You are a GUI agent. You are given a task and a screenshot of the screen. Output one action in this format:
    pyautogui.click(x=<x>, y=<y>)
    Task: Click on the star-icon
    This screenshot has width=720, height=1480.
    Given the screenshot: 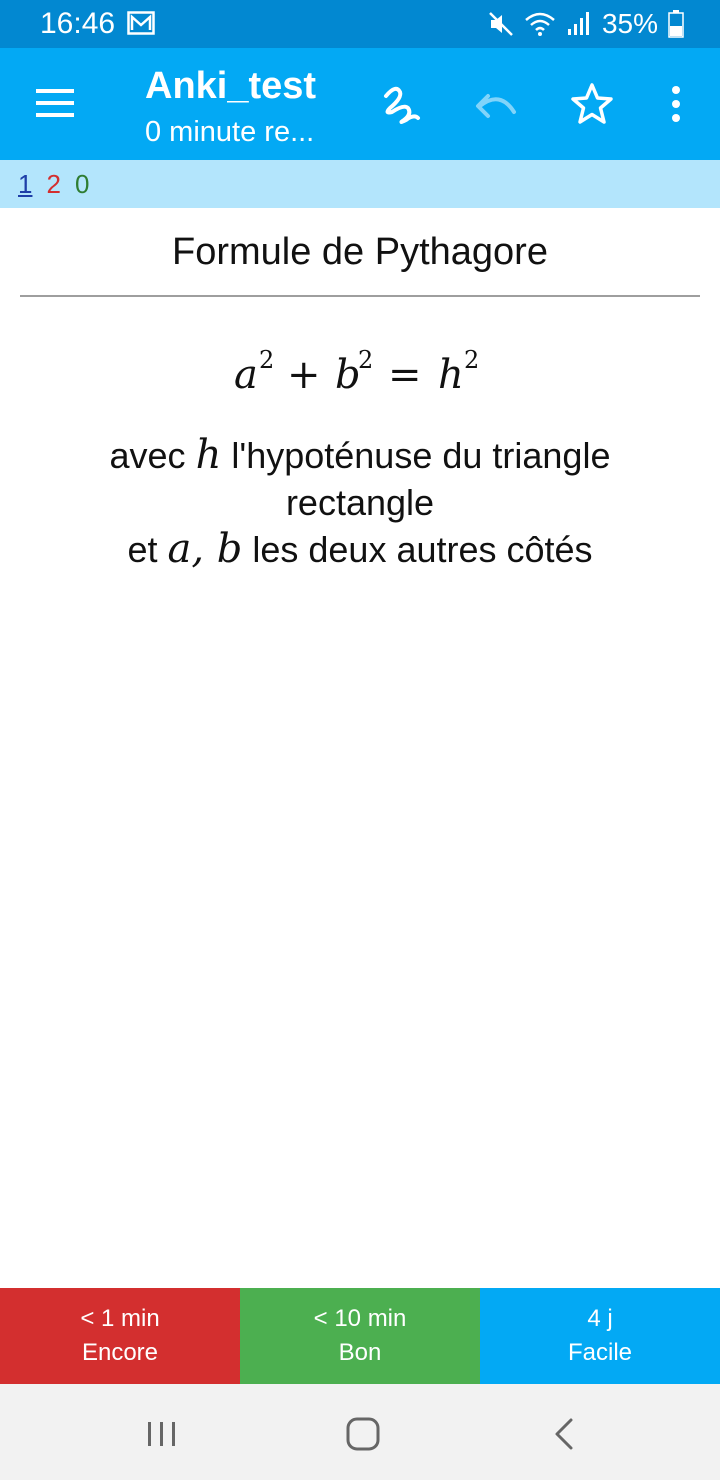 What is the action you would take?
    pyautogui.click(x=592, y=104)
    